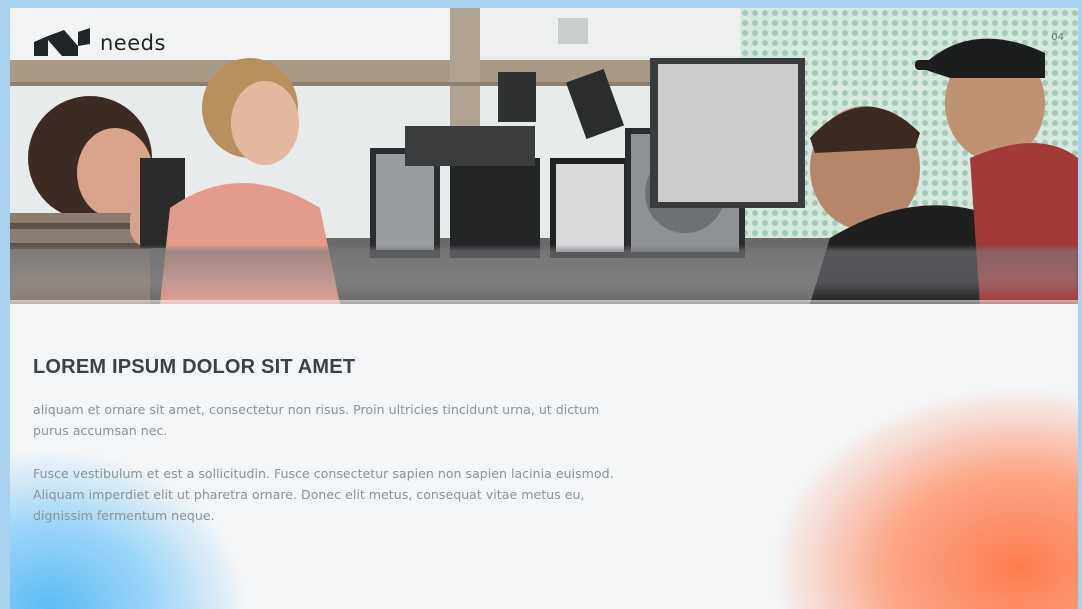 The image size is (1082, 609). I want to click on brand-name: needs, so click(133, 43).